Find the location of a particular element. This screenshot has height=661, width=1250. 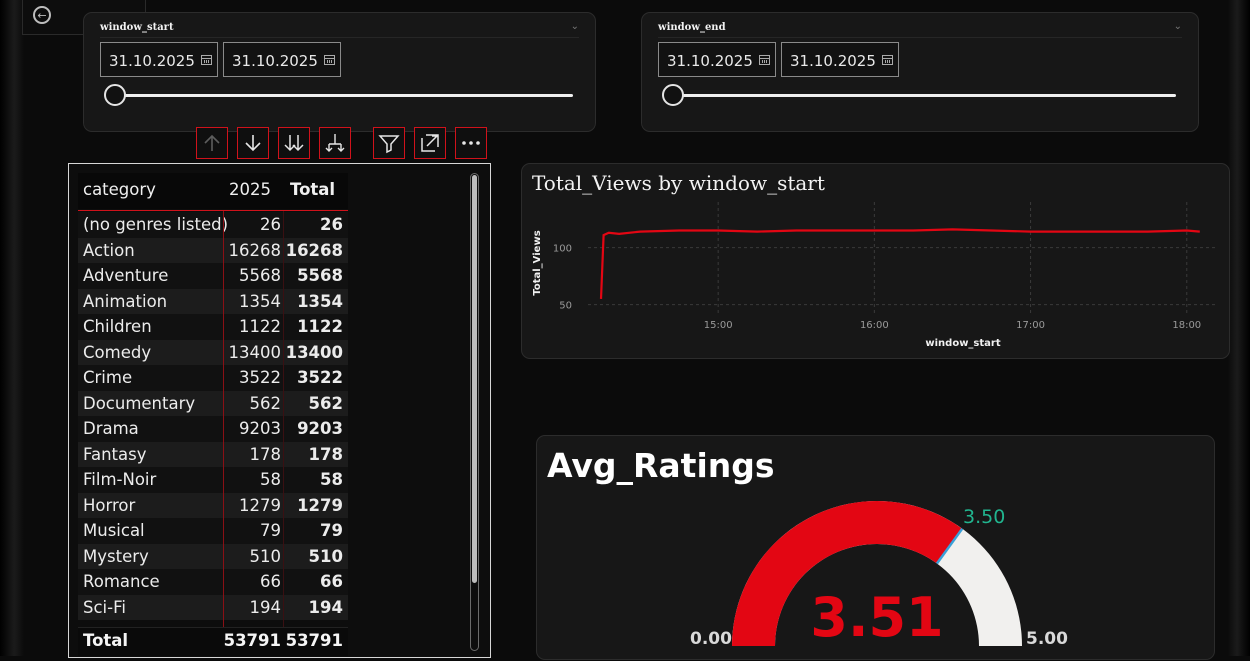

cell-year: 13400 is located at coordinates (255, 352).